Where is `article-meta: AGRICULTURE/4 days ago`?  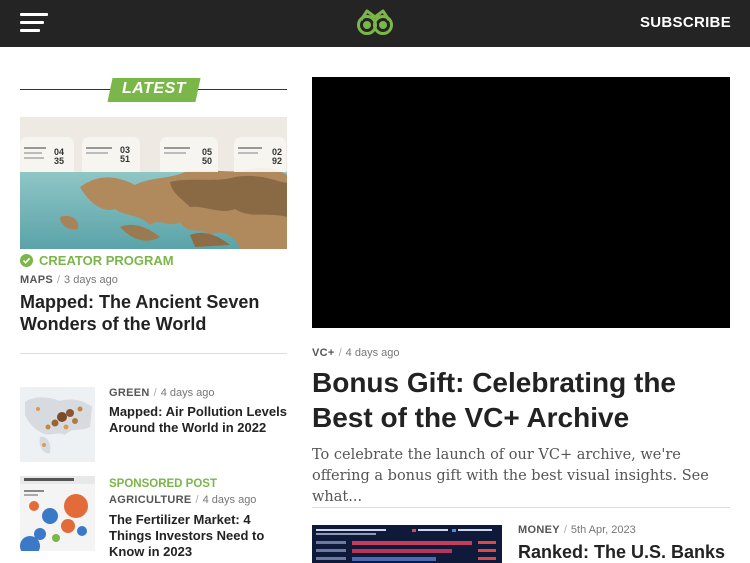
article-meta: AGRICULTURE/4 days ago is located at coordinates (183, 500).